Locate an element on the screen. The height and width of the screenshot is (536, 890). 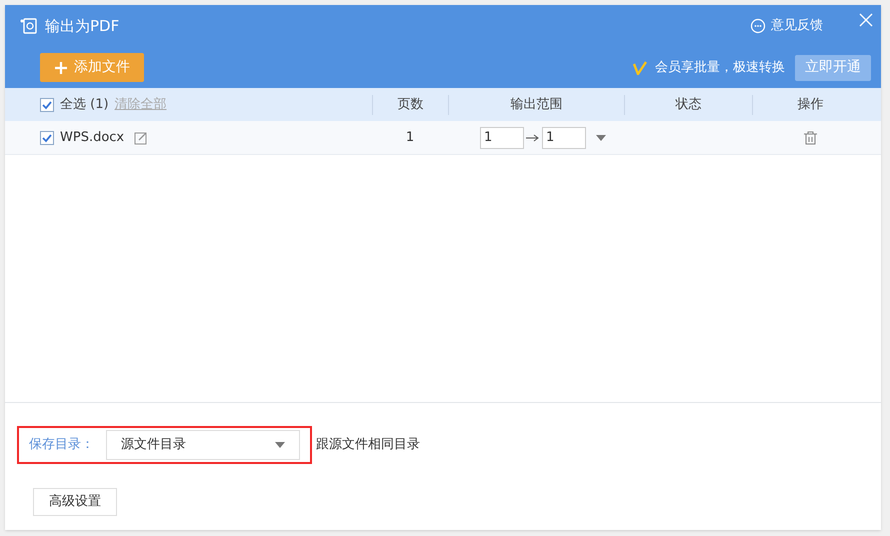
vip-icon is located at coordinates (640, 67).